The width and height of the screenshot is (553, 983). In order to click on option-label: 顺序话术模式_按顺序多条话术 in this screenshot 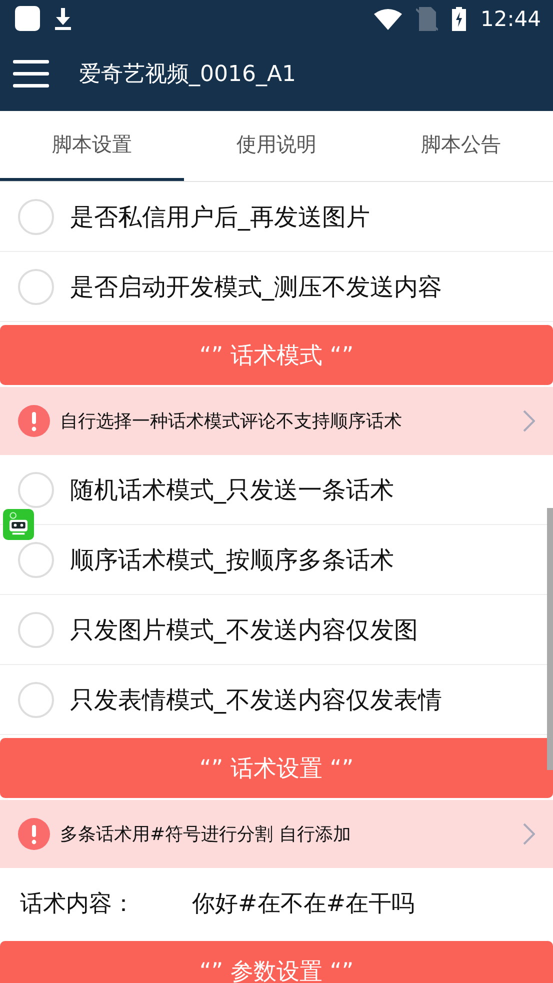, I will do `click(232, 560)`.